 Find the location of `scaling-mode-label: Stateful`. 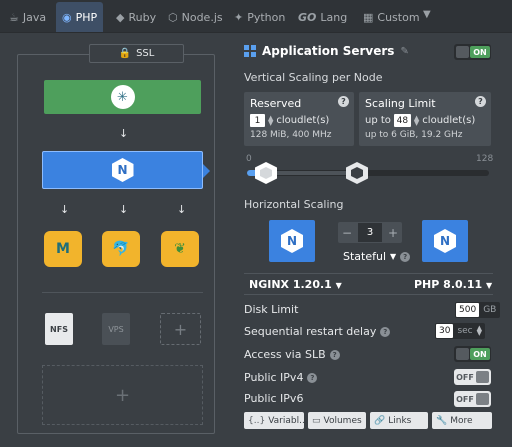

scaling-mode-label: Stateful is located at coordinates (365, 256).